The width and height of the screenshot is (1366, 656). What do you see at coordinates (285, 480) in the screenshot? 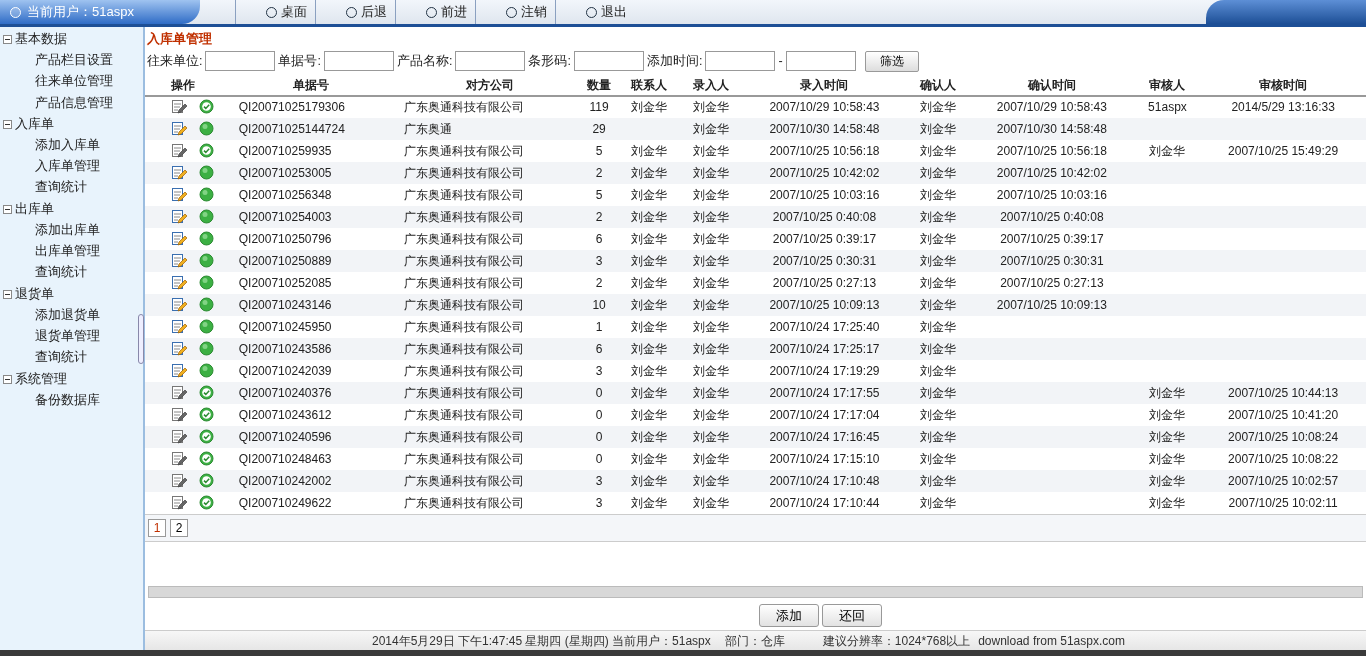
I see `table-cell: QI200710242002` at bounding box center [285, 480].